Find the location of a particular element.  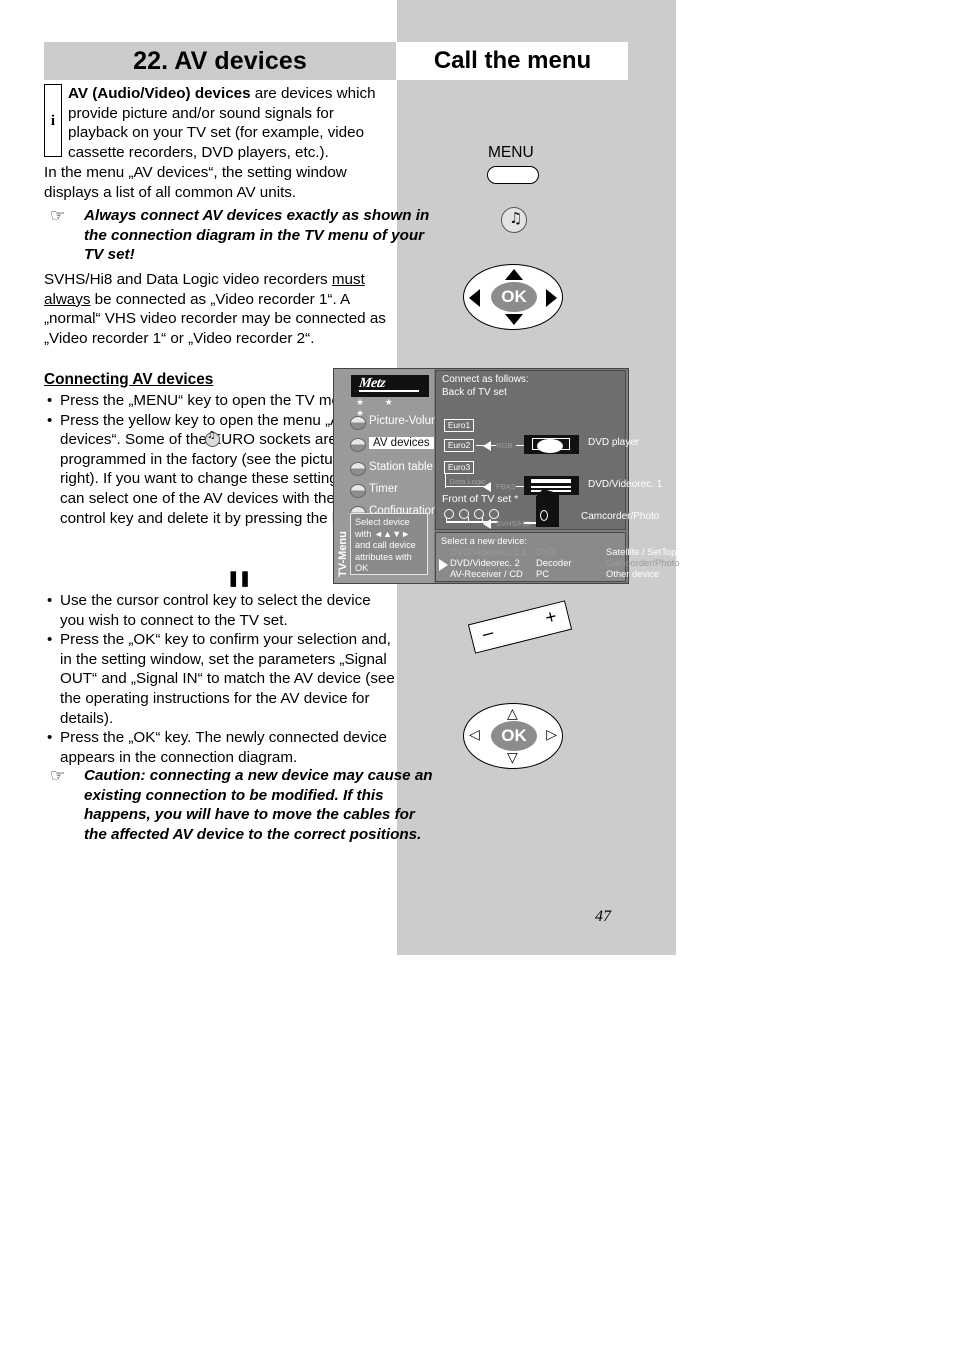

cursor-up-icon is located at coordinates (514, 274).